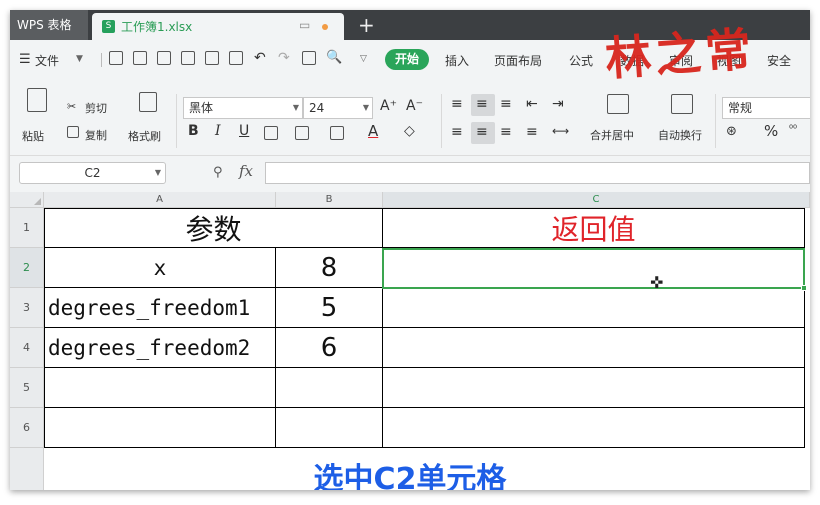  Describe the element at coordinates (329, 388) in the screenshot. I see `cell-b5` at that location.